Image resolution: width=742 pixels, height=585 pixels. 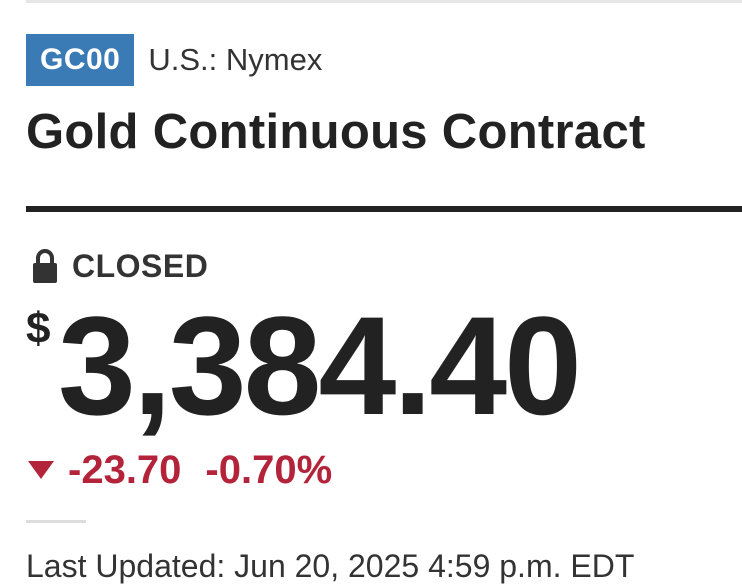 What do you see at coordinates (235, 59) in the screenshot?
I see `exchange-label: U.S.: Nymex` at bounding box center [235, 59].